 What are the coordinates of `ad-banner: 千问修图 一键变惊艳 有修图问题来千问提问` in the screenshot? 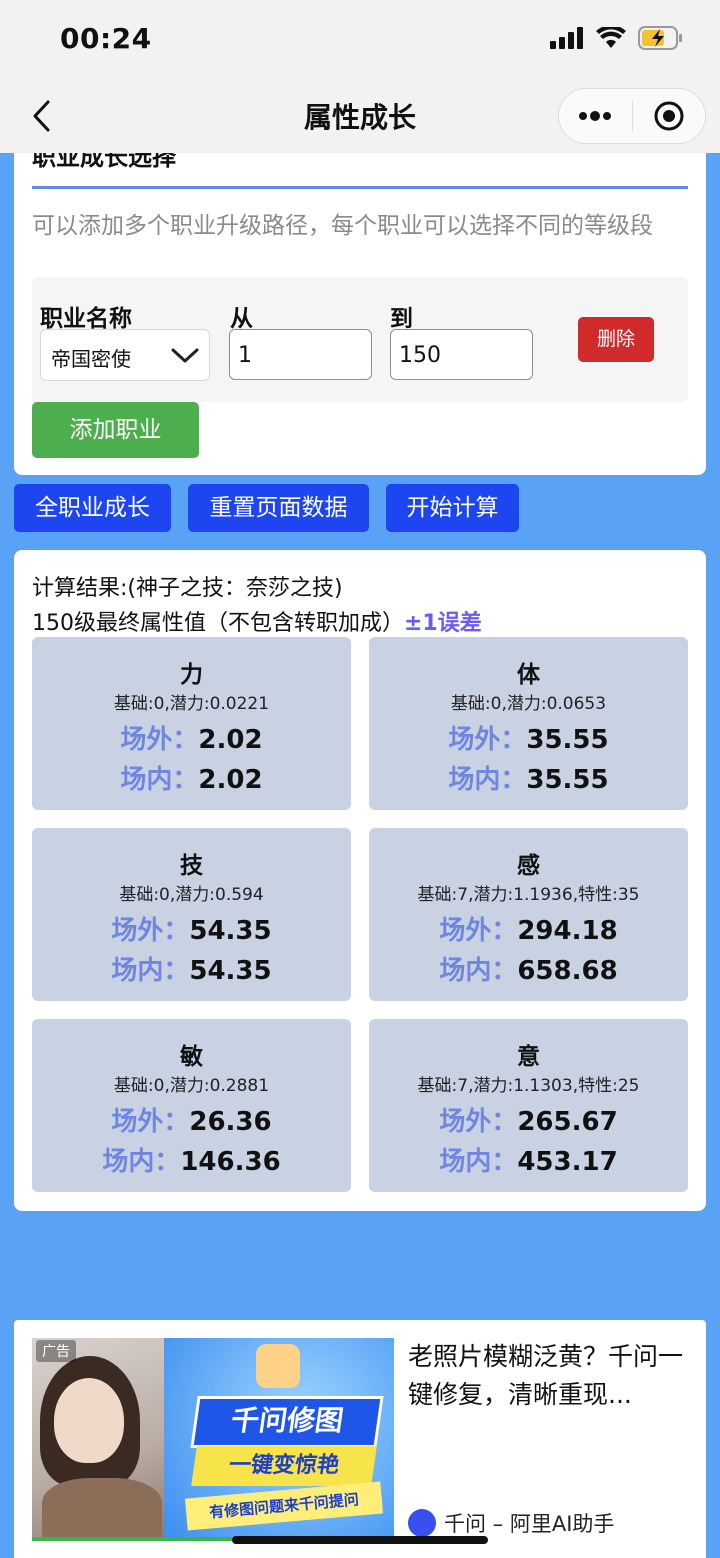 It's located at (279, 1439).